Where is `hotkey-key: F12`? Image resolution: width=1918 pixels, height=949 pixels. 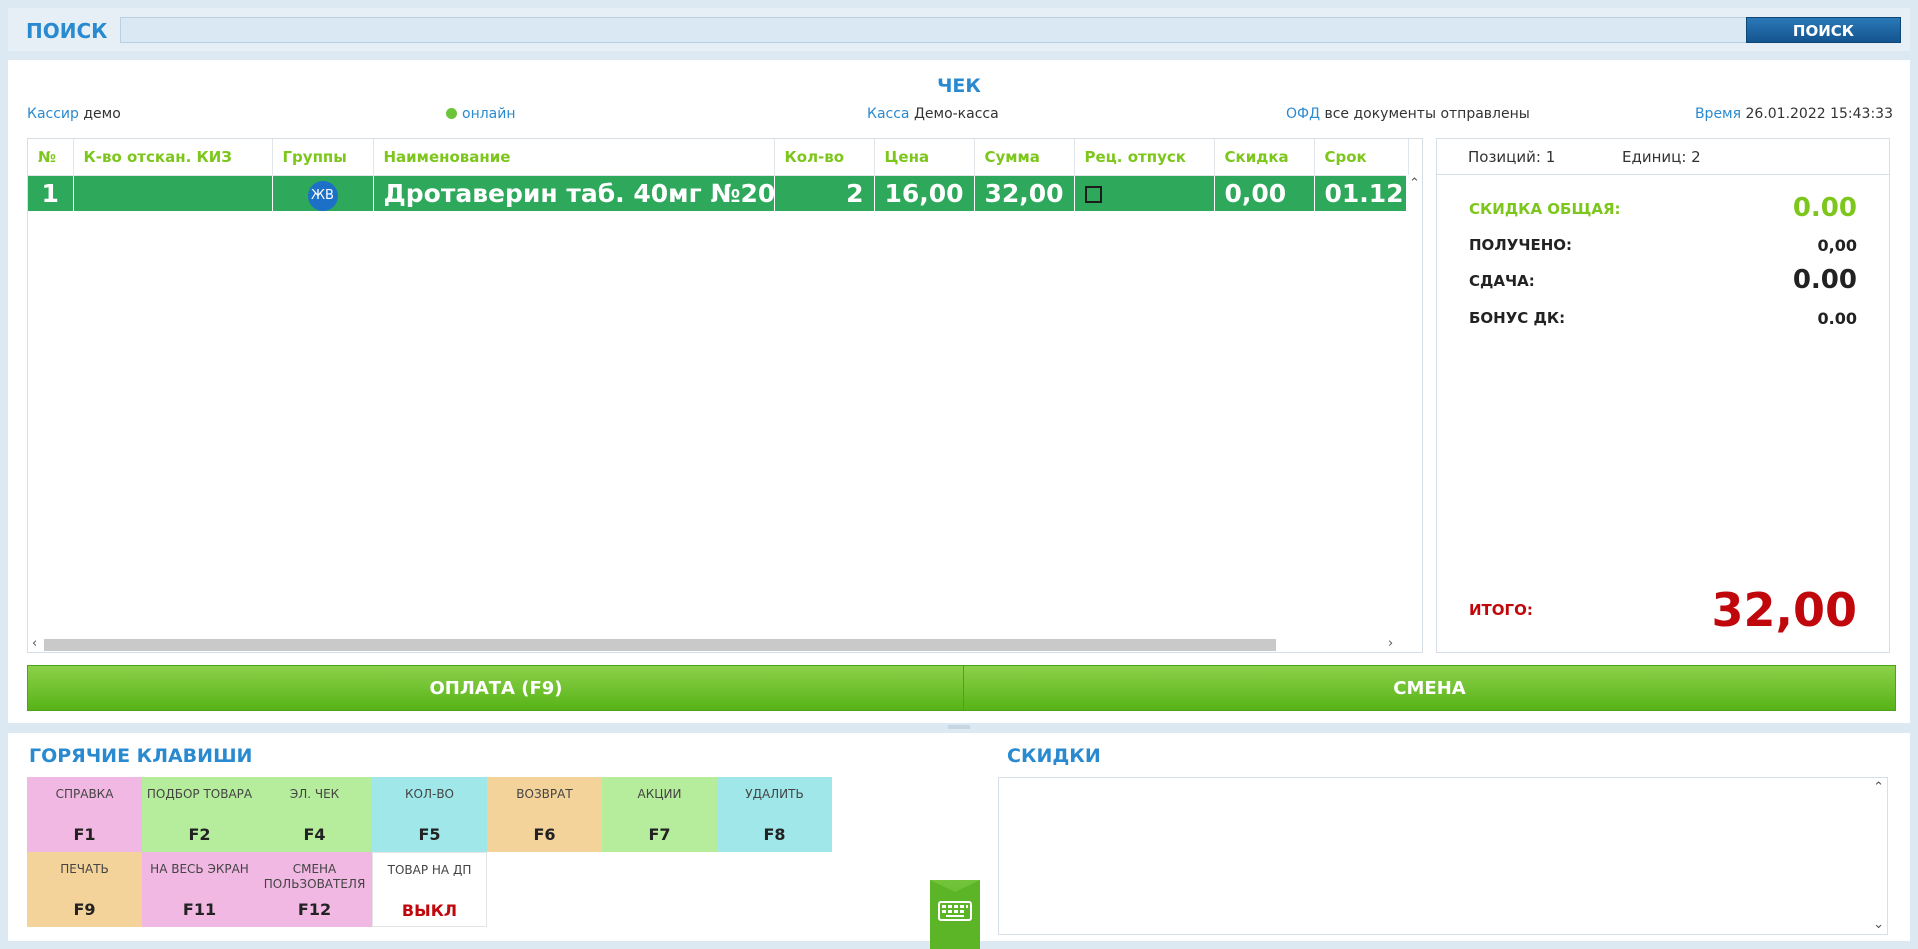
hotkey-key: F12 is located at coordinates (314, 909).